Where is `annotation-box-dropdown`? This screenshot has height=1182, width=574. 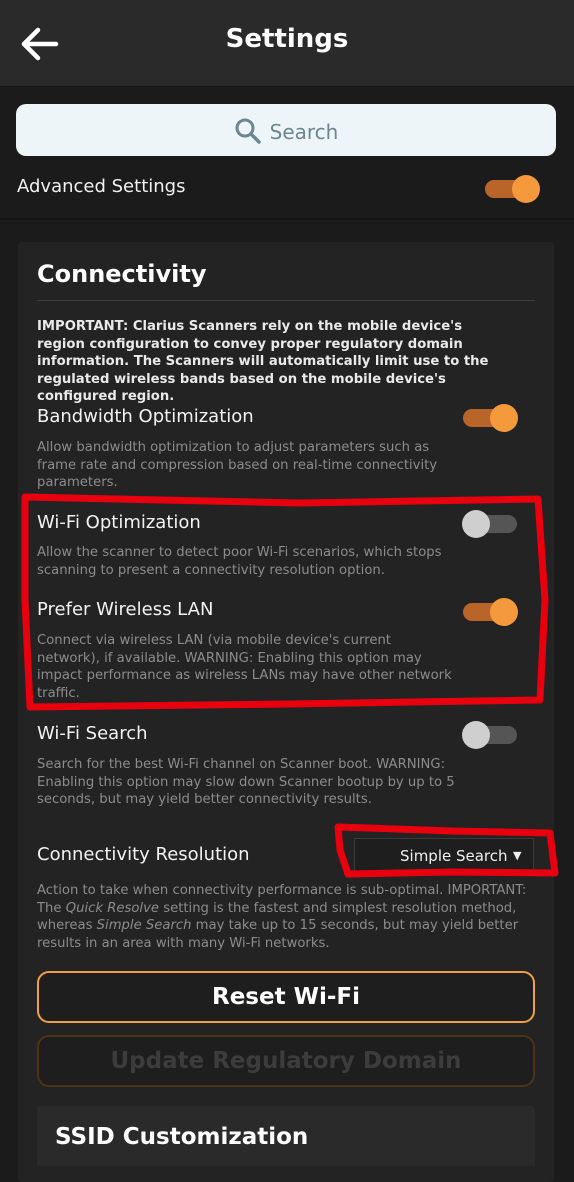
annotation-box-dropdown is located at coordinates (446, 850).